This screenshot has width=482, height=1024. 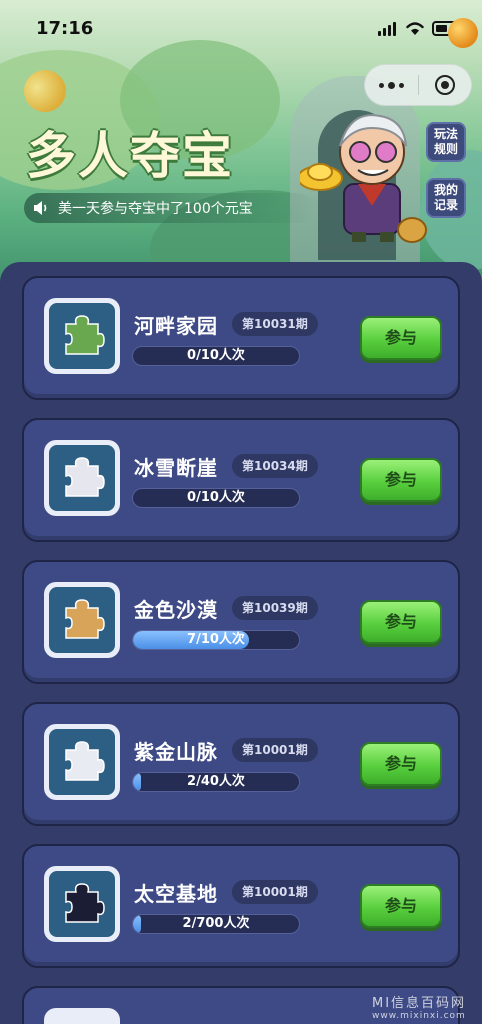 What do you see at coordinates (387, 29) in the screenshot?
I see `cellular-signal-icon` at bounding box center [387, 29].